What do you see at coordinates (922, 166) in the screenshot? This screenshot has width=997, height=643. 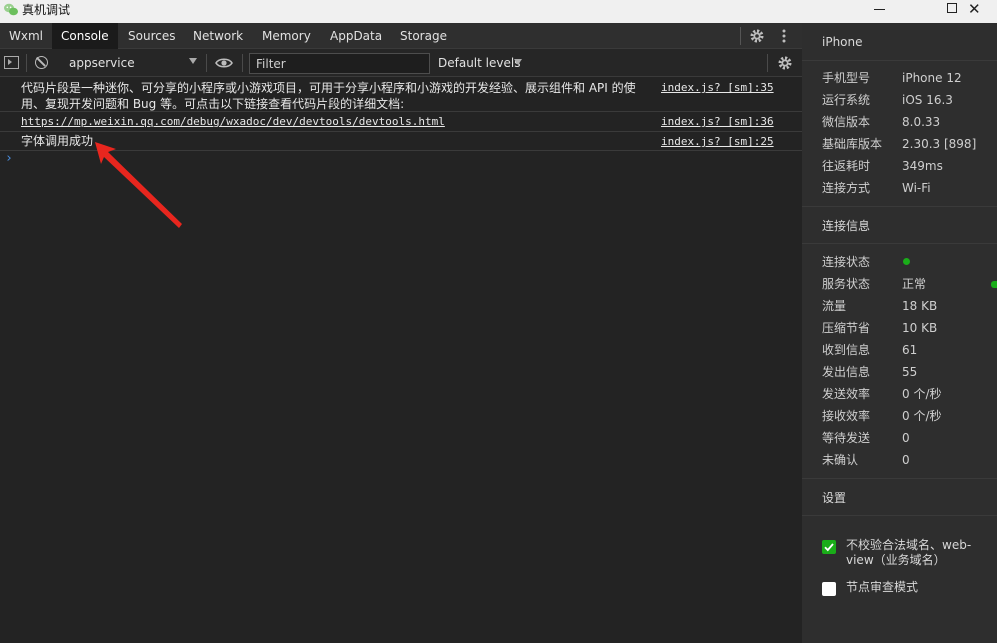 I see `info-value: 349ms` at bounding box center [922, 166].